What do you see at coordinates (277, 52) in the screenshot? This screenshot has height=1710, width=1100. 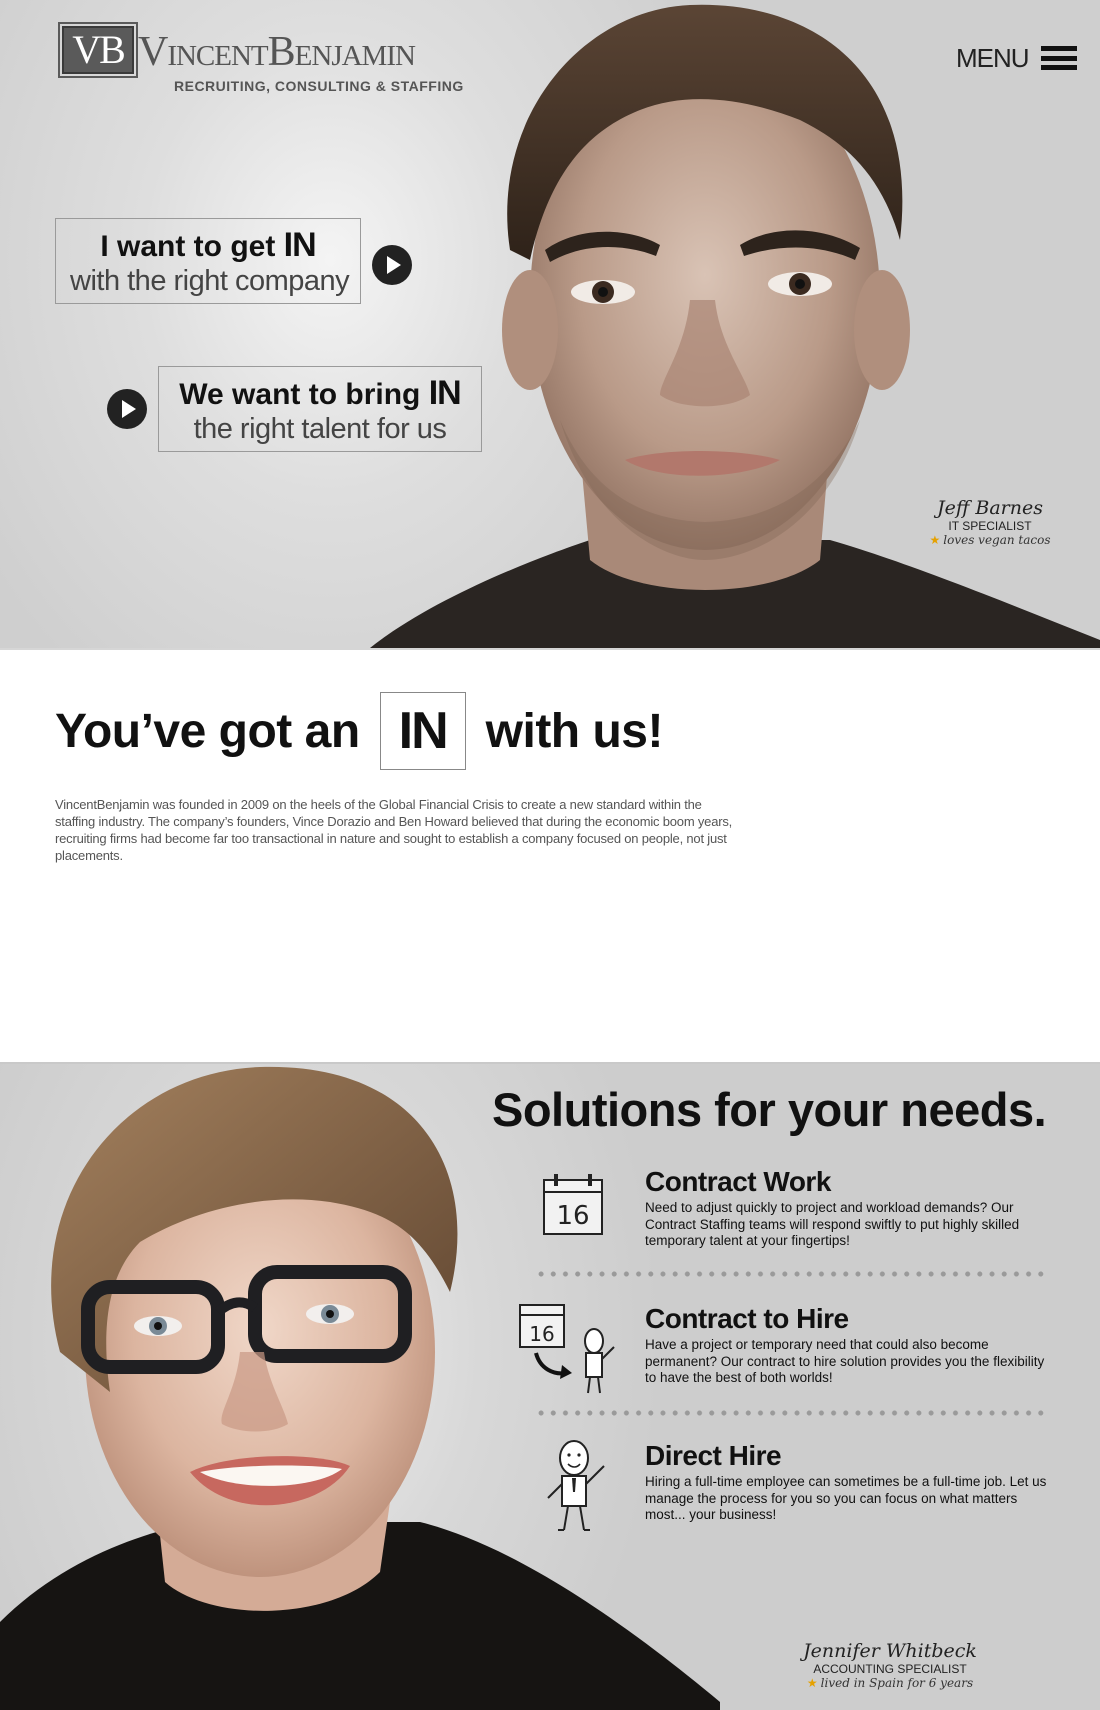 I see `logo-name: VincentBenjamin` at bounding box center [277, 52].